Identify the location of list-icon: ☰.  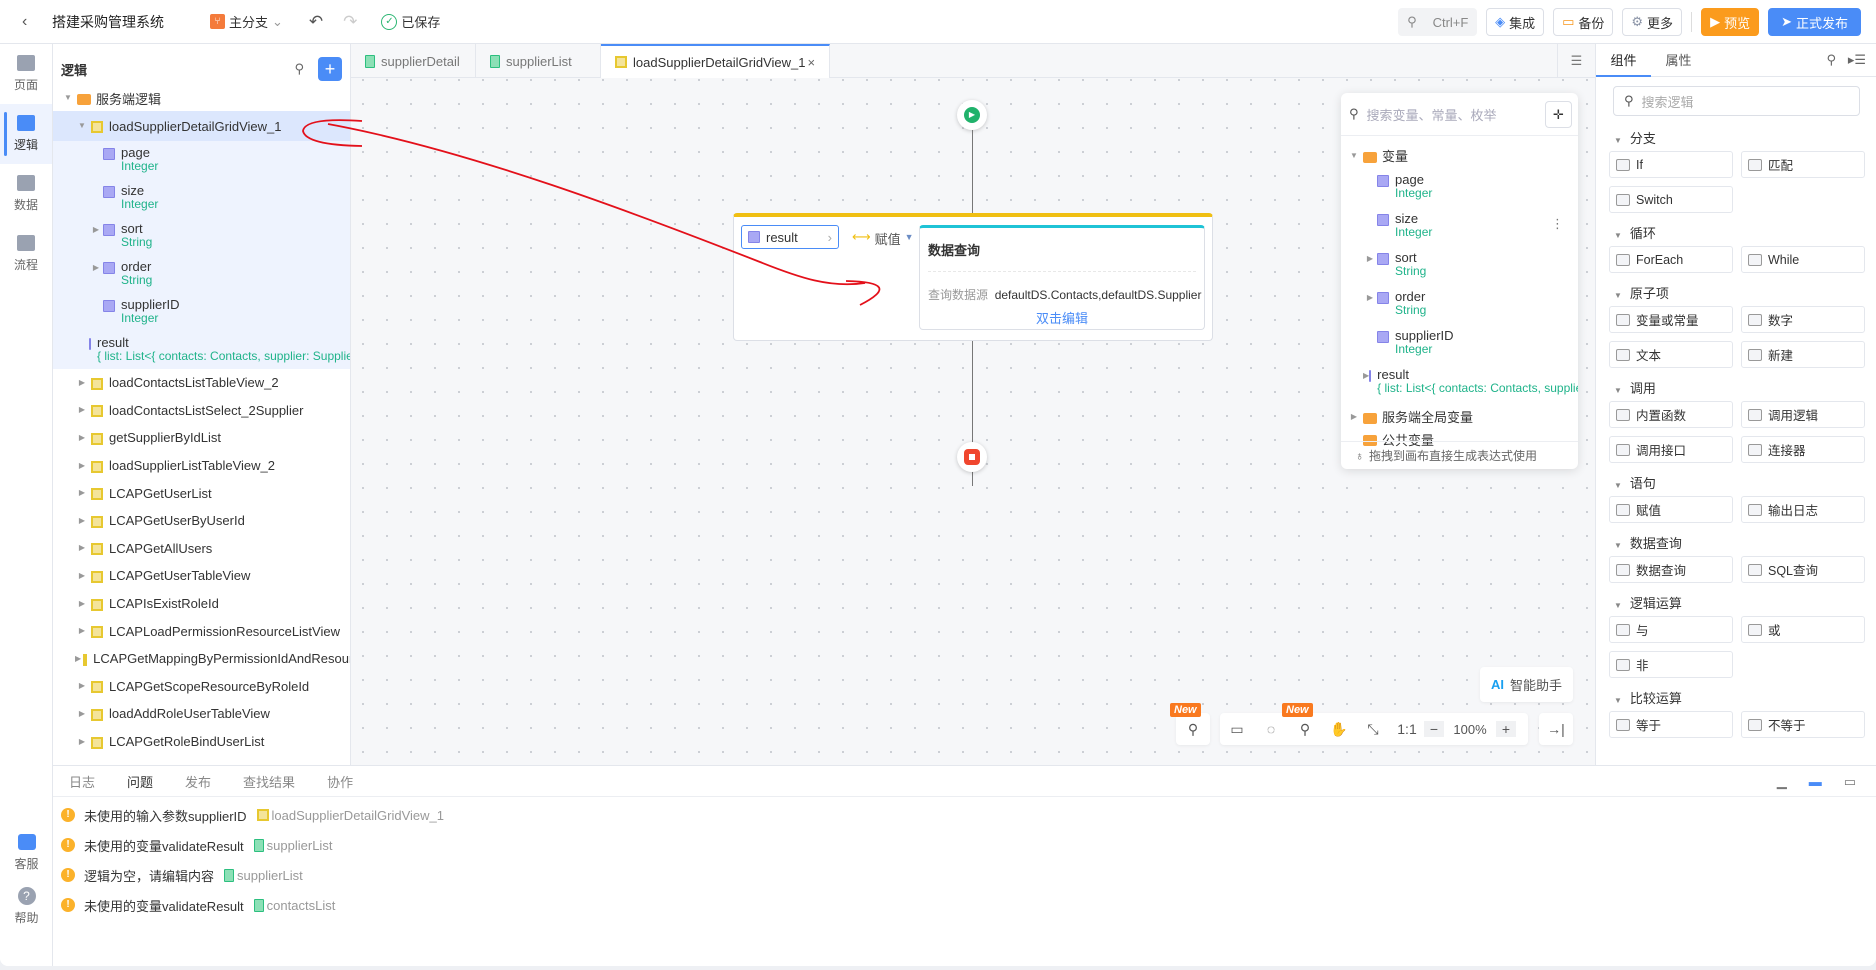
(1576, 61).